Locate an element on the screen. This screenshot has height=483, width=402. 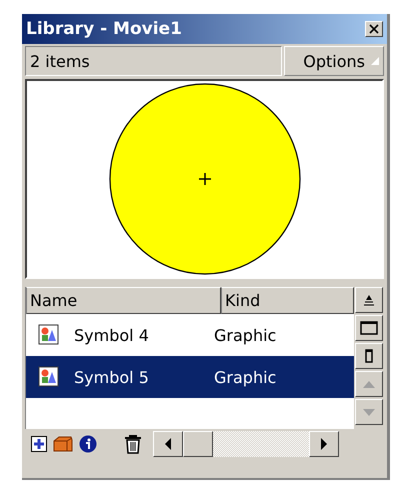
column-header: Kind is located at coordinates (287, 300).